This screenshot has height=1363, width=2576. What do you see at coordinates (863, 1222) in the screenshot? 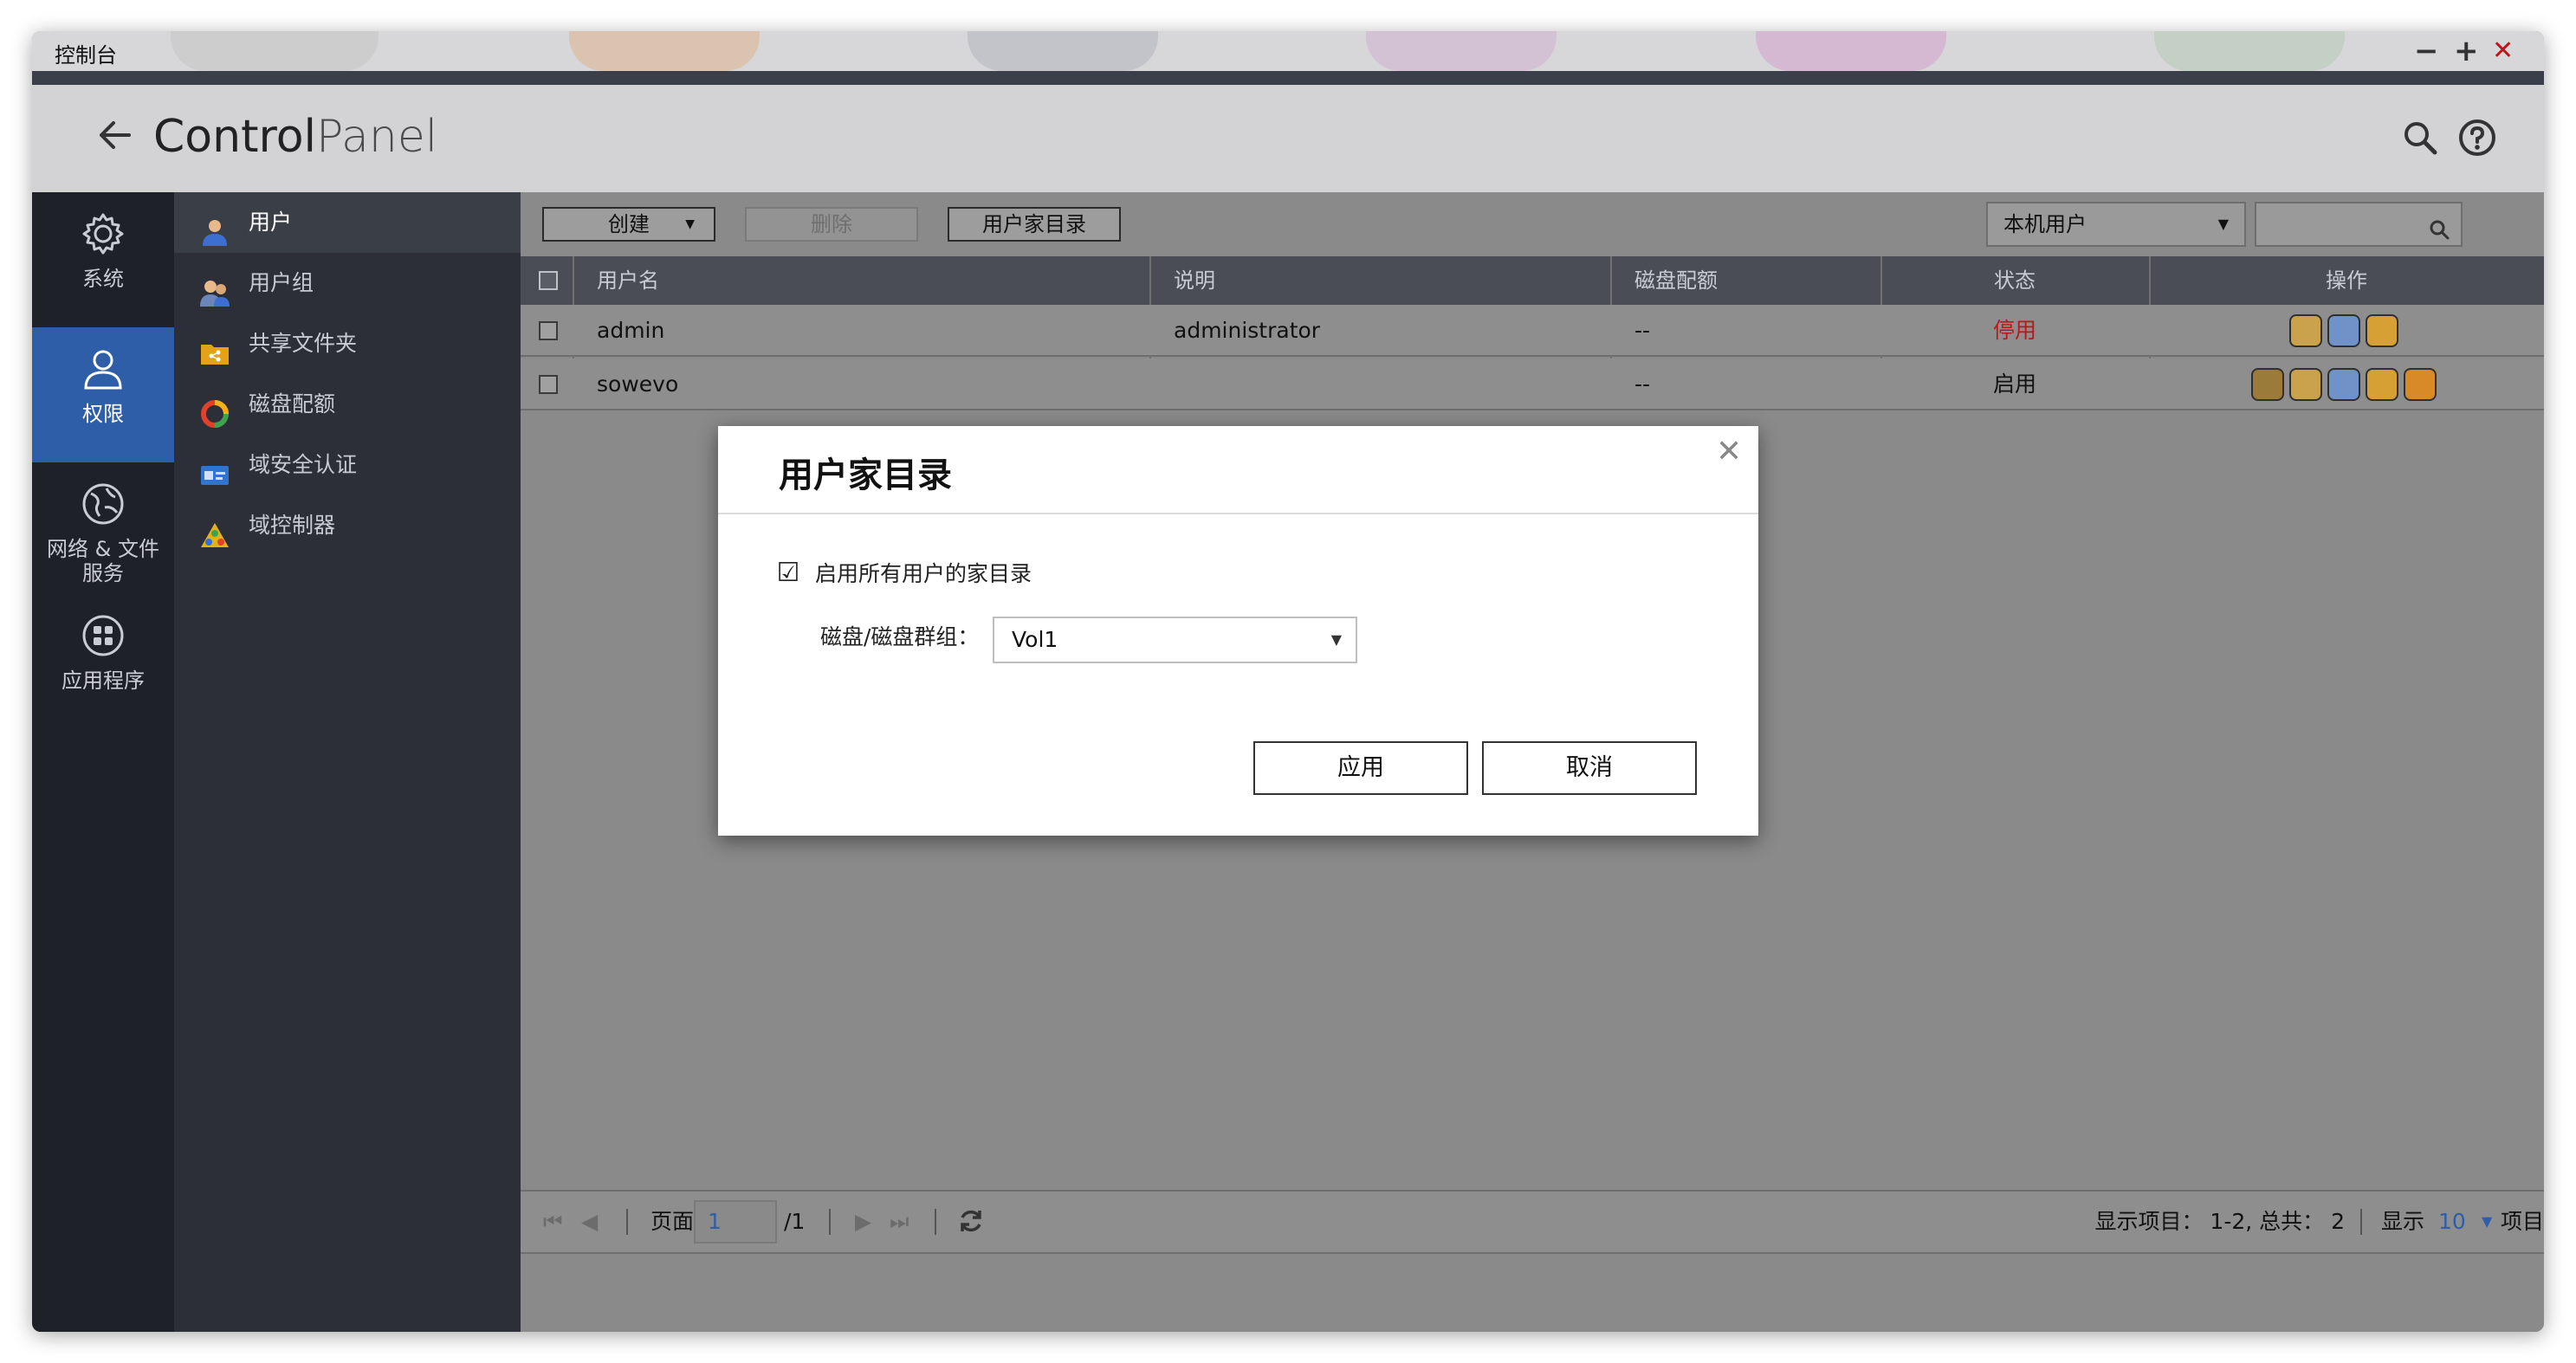
I see `next-page-icon: ▶` at bounding box center [863, 1222].